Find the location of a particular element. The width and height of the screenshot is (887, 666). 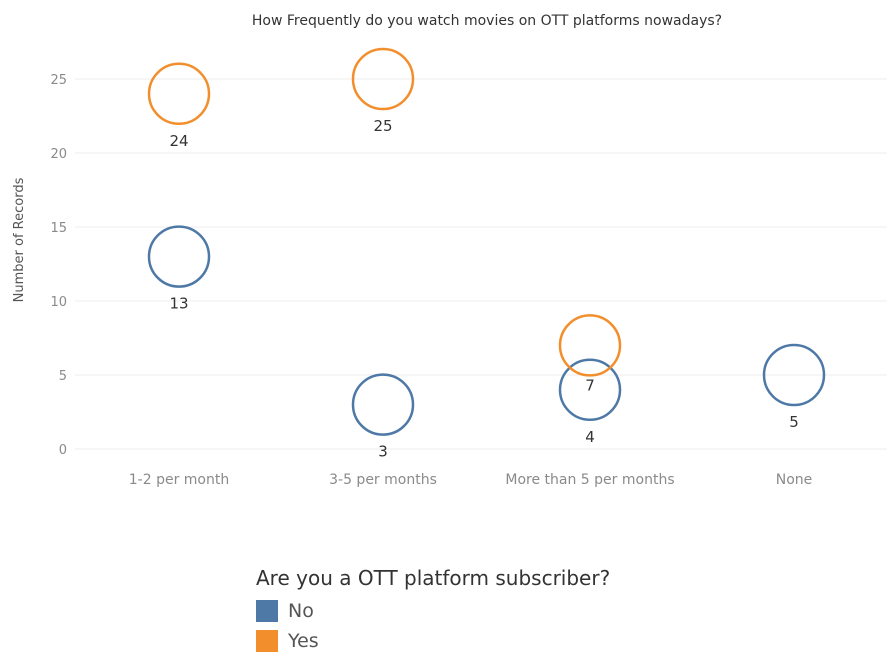

y-tick-label: 25 is located at coordinates (58, 80).